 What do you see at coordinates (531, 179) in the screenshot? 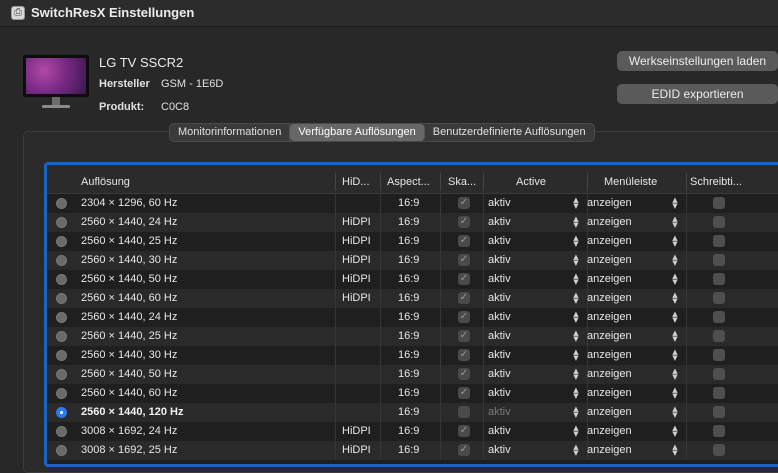
I see `column-header-active: Active` at bounding box center [531, 179].